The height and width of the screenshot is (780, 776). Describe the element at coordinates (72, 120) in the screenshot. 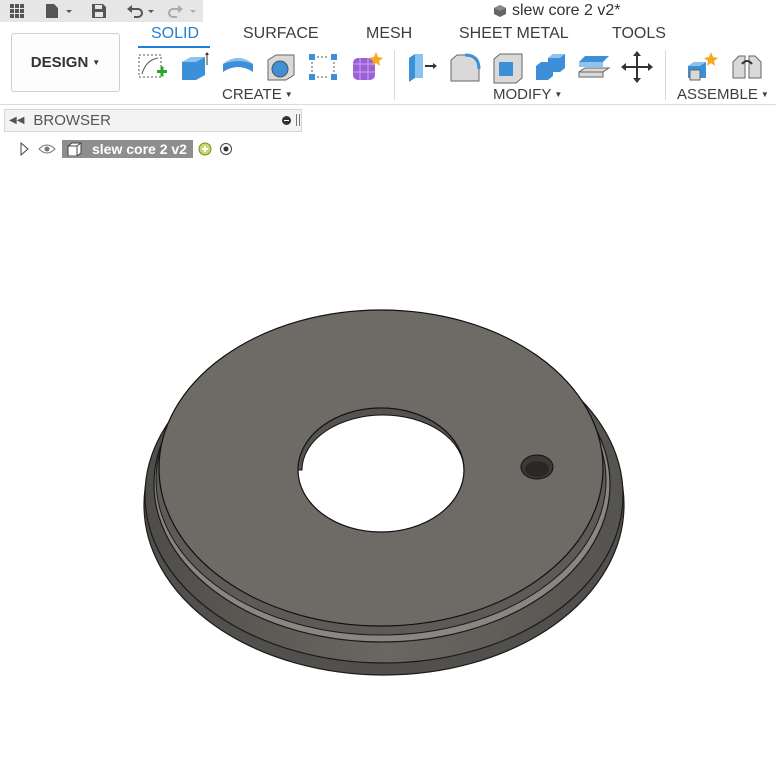

I see `browser-title: BROWSER` at that location.